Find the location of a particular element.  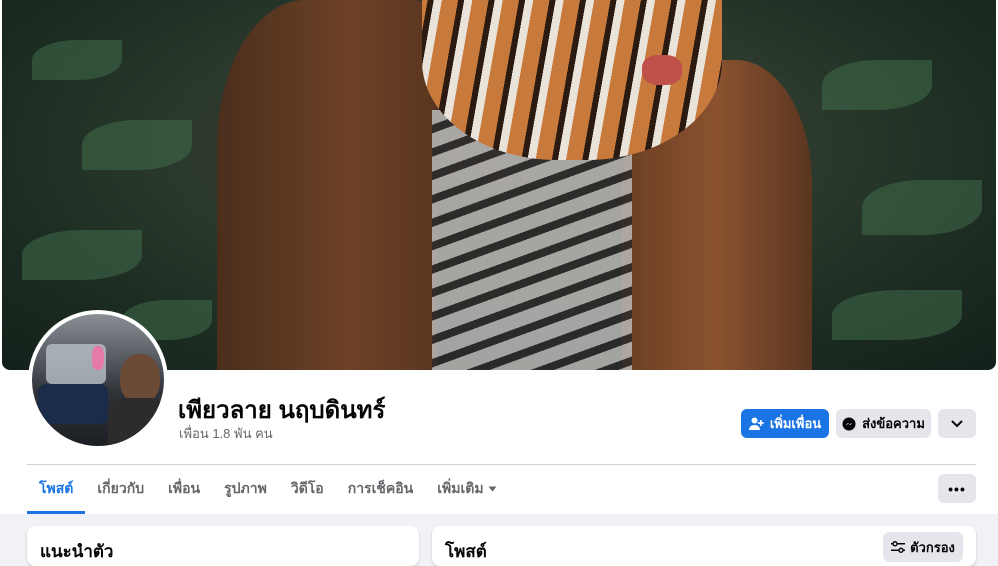

add-friend-label: เพิ่มเพื่อน is located at coordinates (795, 423).